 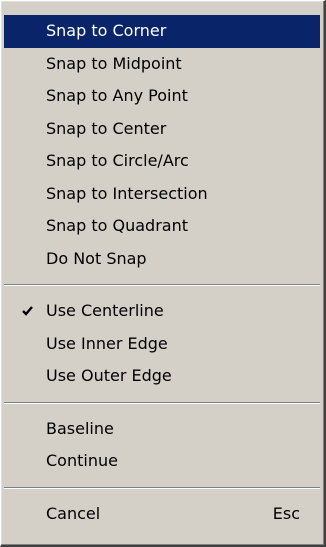 What do you see at coordinates (286, 513) in the screenshot?
I see `menu-item-shortcut: Esc` at bounding box center [286, 513].